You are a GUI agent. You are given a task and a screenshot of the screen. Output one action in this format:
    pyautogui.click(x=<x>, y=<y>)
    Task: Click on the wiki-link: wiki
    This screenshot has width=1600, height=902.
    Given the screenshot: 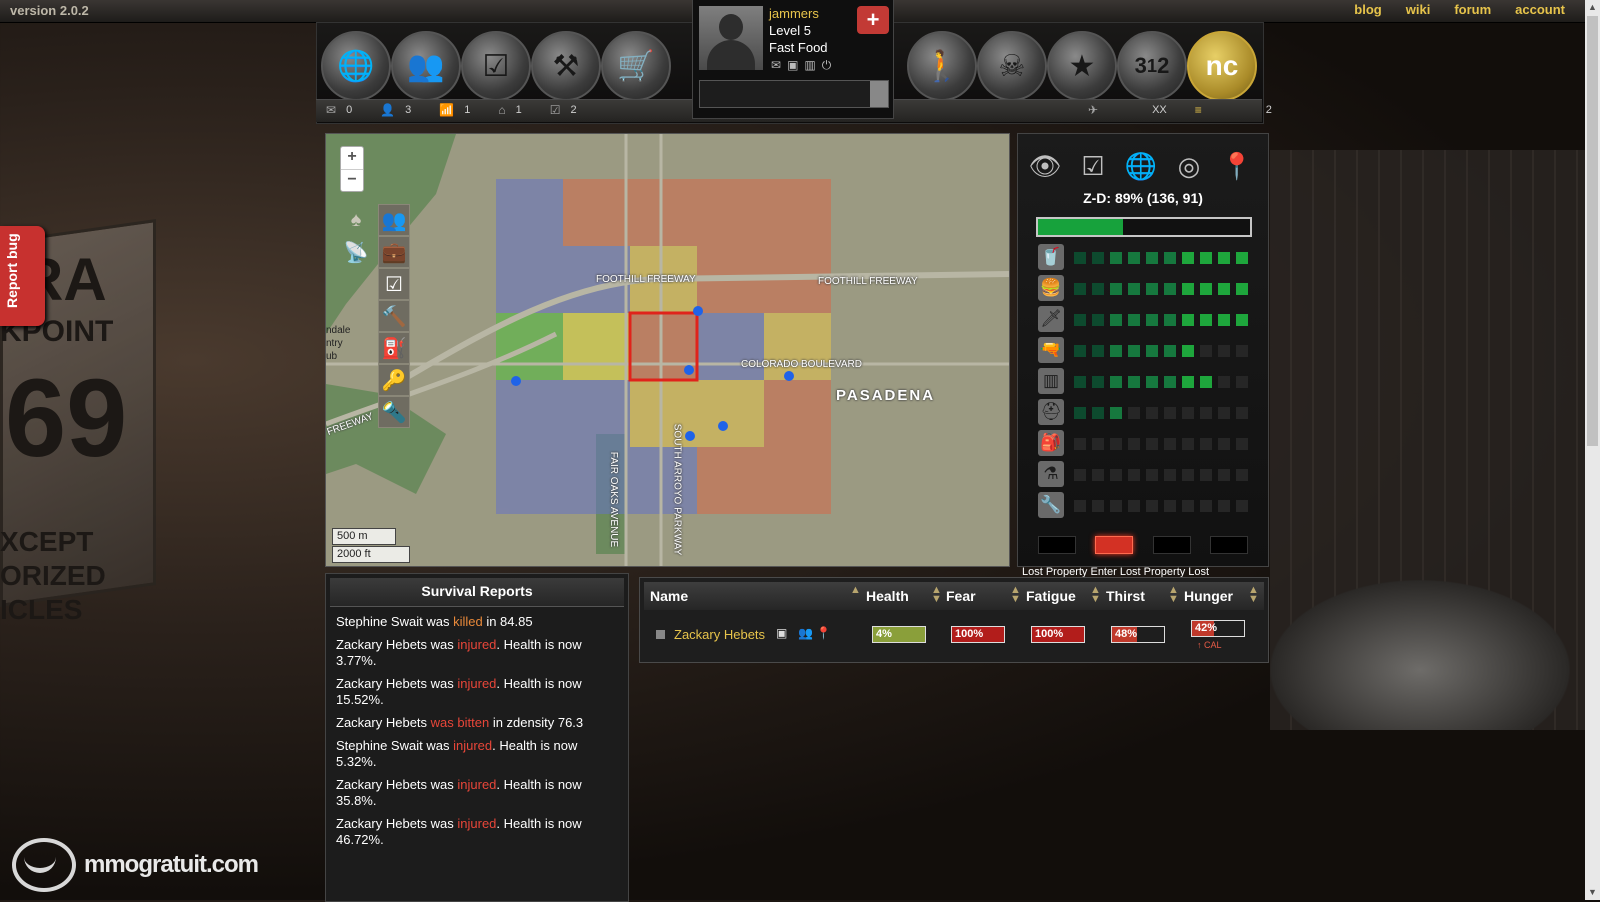 What is the action you would take?
    pyautogui.click(x=1418, y=9)
    